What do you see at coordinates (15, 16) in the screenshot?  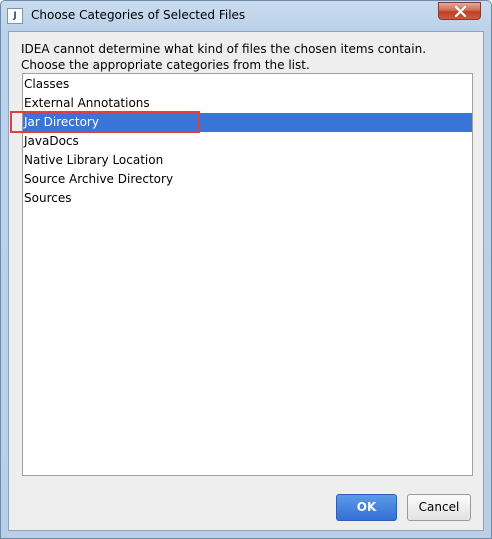 I see `intellij-app-icon: J` at bounding box center [15, 16].